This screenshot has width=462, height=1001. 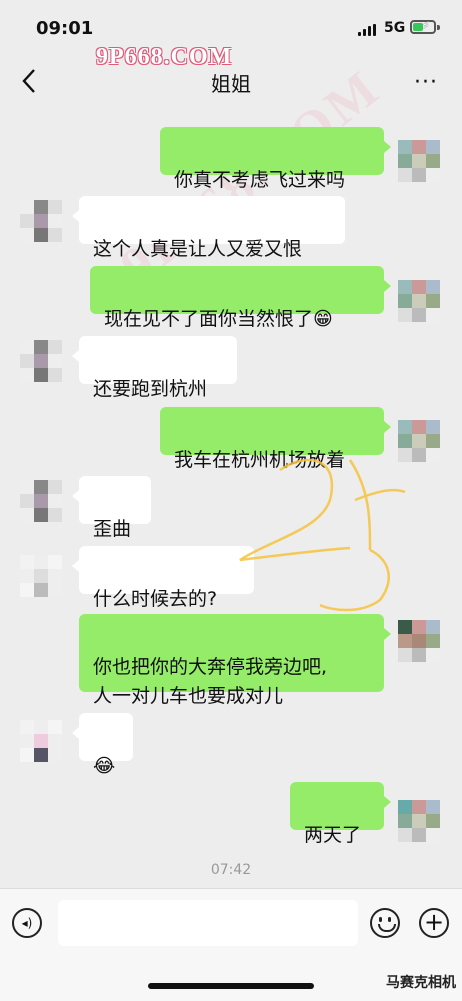 What do you see at coordinates (323, 319) in the screenshot?
I see `grin-emoji-icon: 😁` at bounding box center [323, 319].